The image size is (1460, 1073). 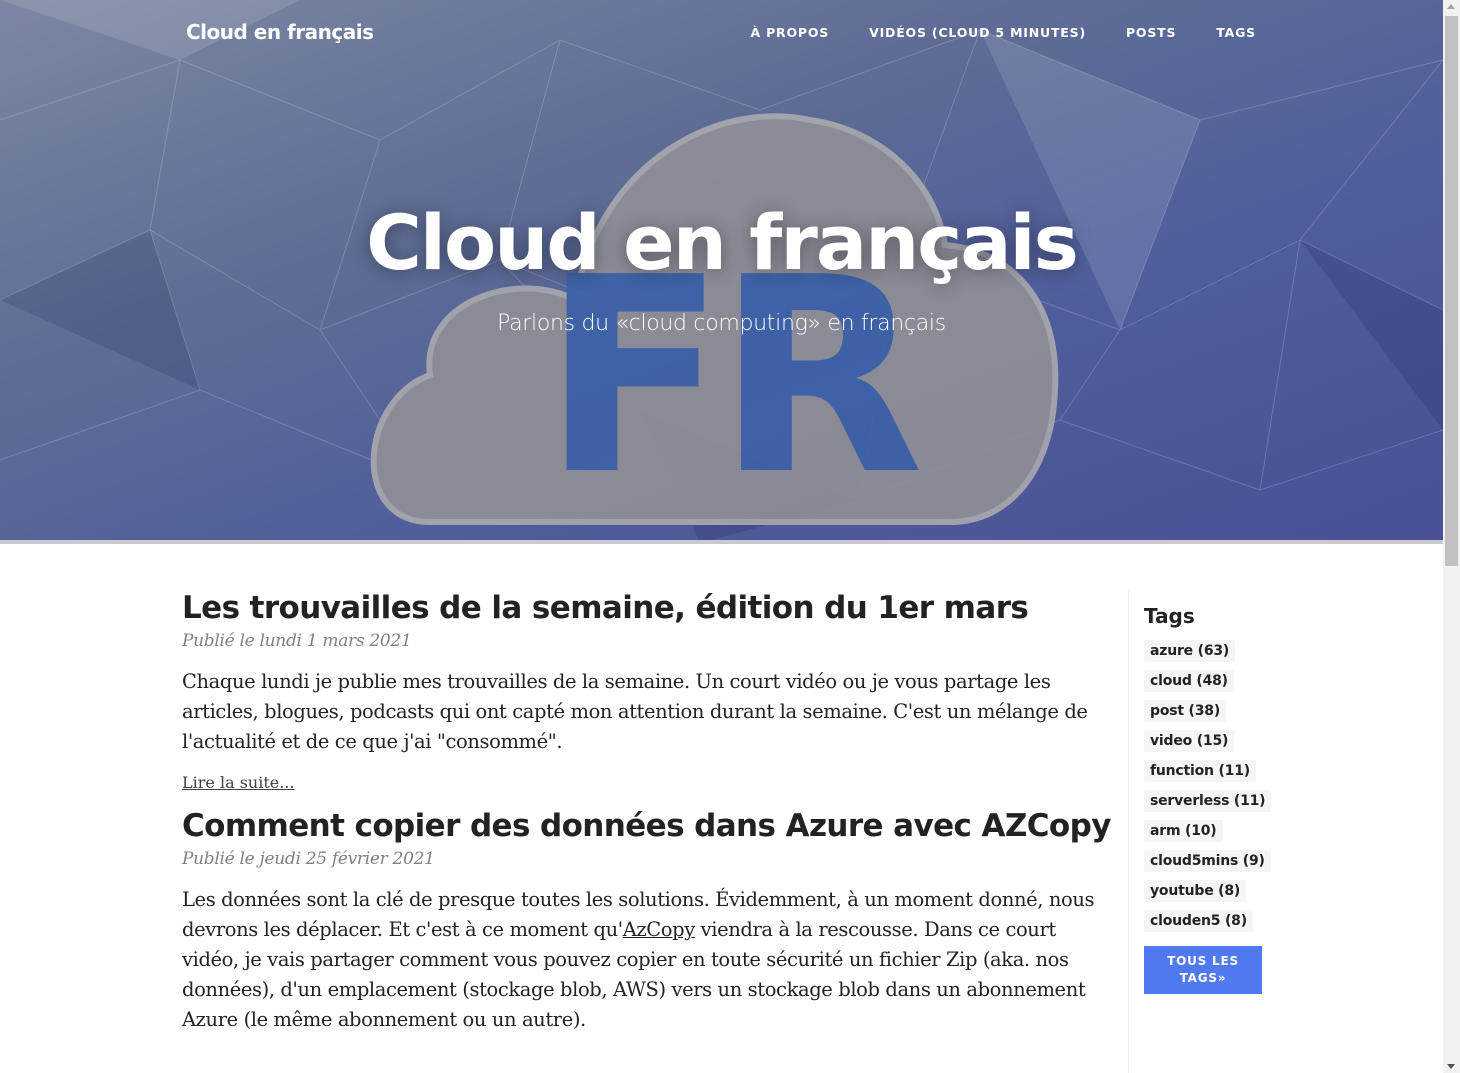 What do you see at coordinates (1169, 616) in the screenshot?
I see `sidebar-title: Tags` at bounding box center [1169, 616].